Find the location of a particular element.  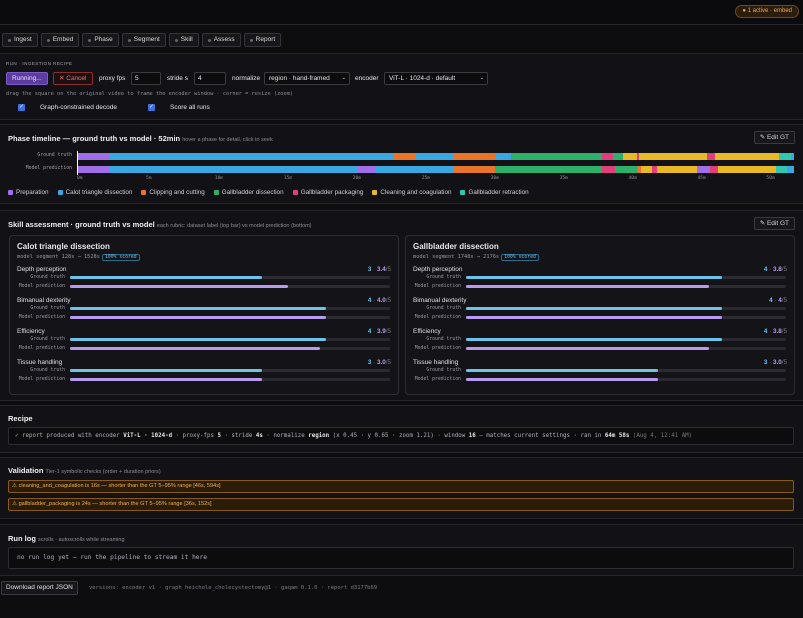

time-tick-label: 45m is located at coordinates (701, 178).